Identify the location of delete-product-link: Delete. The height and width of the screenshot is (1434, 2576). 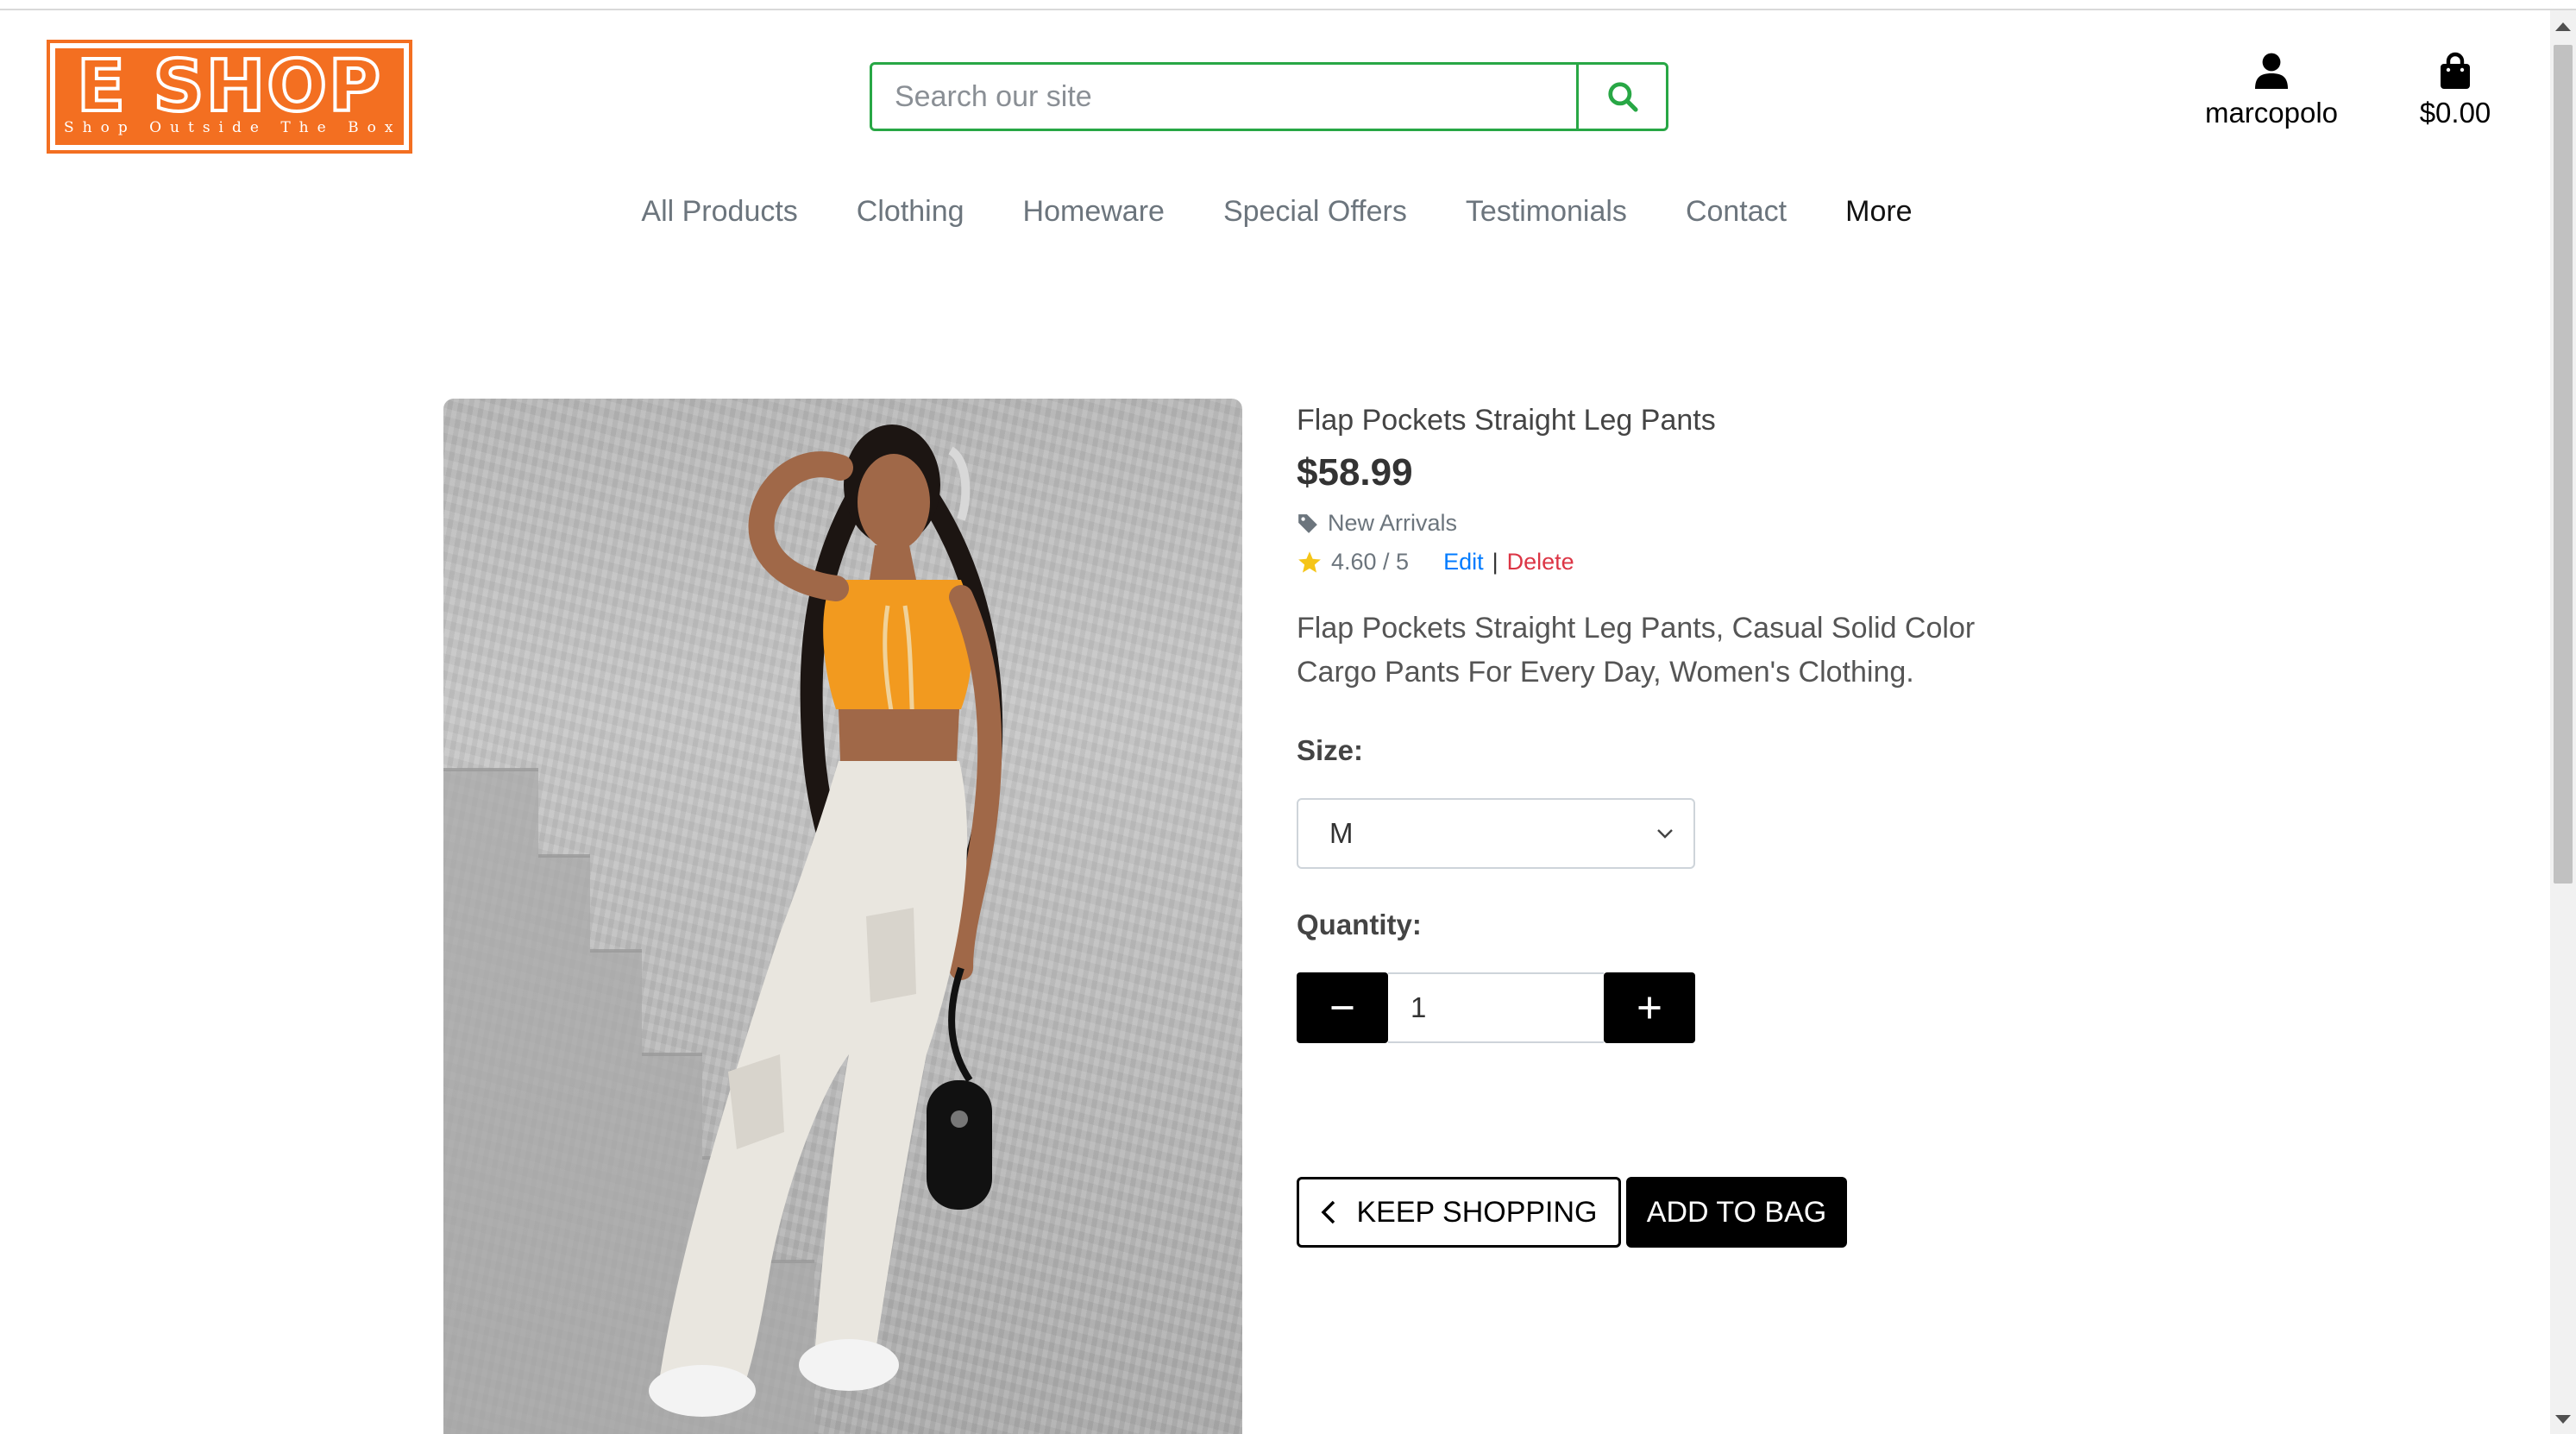
(1540, 562).